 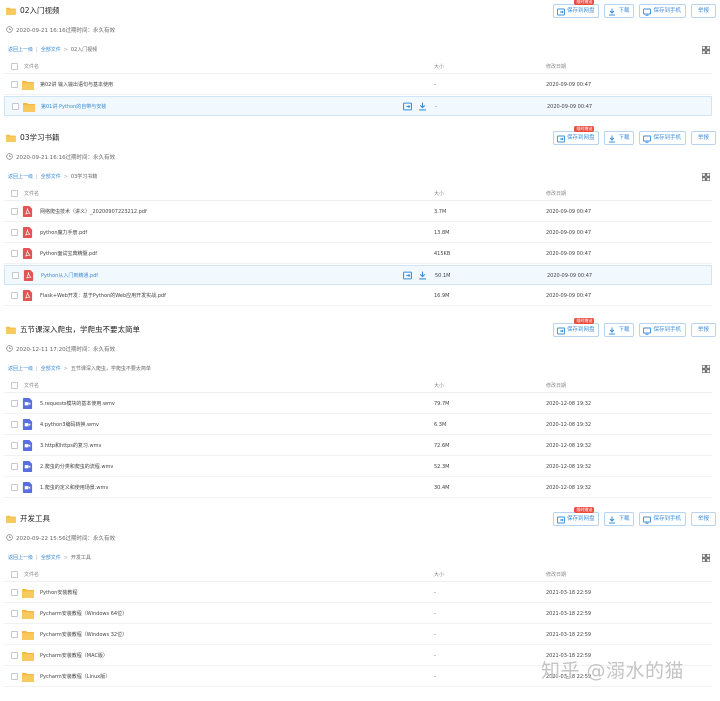 What do you see at coordinates (93, 212) in the screenshot?
I see `file-name: 网络爬虫技术（讲义）_20200907223212.pdf` at bounding box center [93, 212].